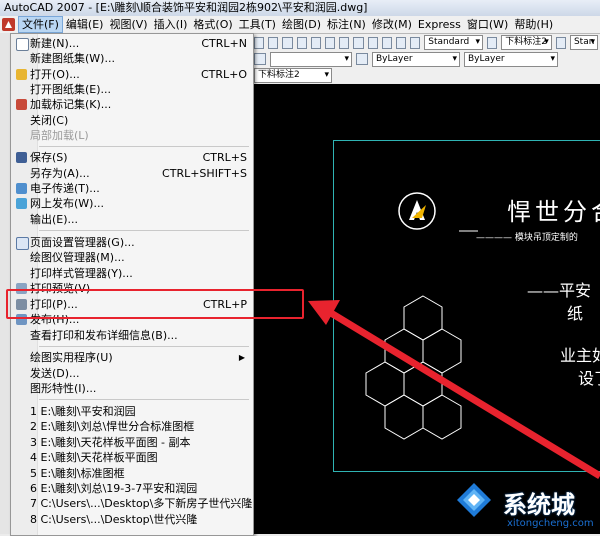 Image resolution: width=600 pixels, height=536 pixels. Describe the element at coordinates (21, 157) in the screenshot. I see `save-icon` at that location.